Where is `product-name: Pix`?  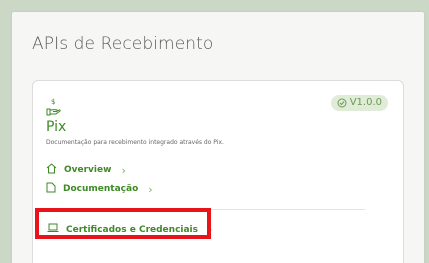 product-name: Pix is located at coordinates (56, 127).